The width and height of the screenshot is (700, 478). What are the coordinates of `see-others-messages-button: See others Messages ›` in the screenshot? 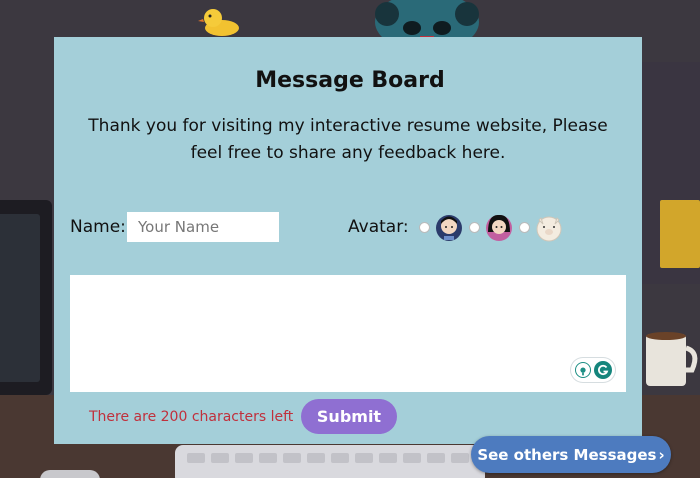 It's located at (571, 454).